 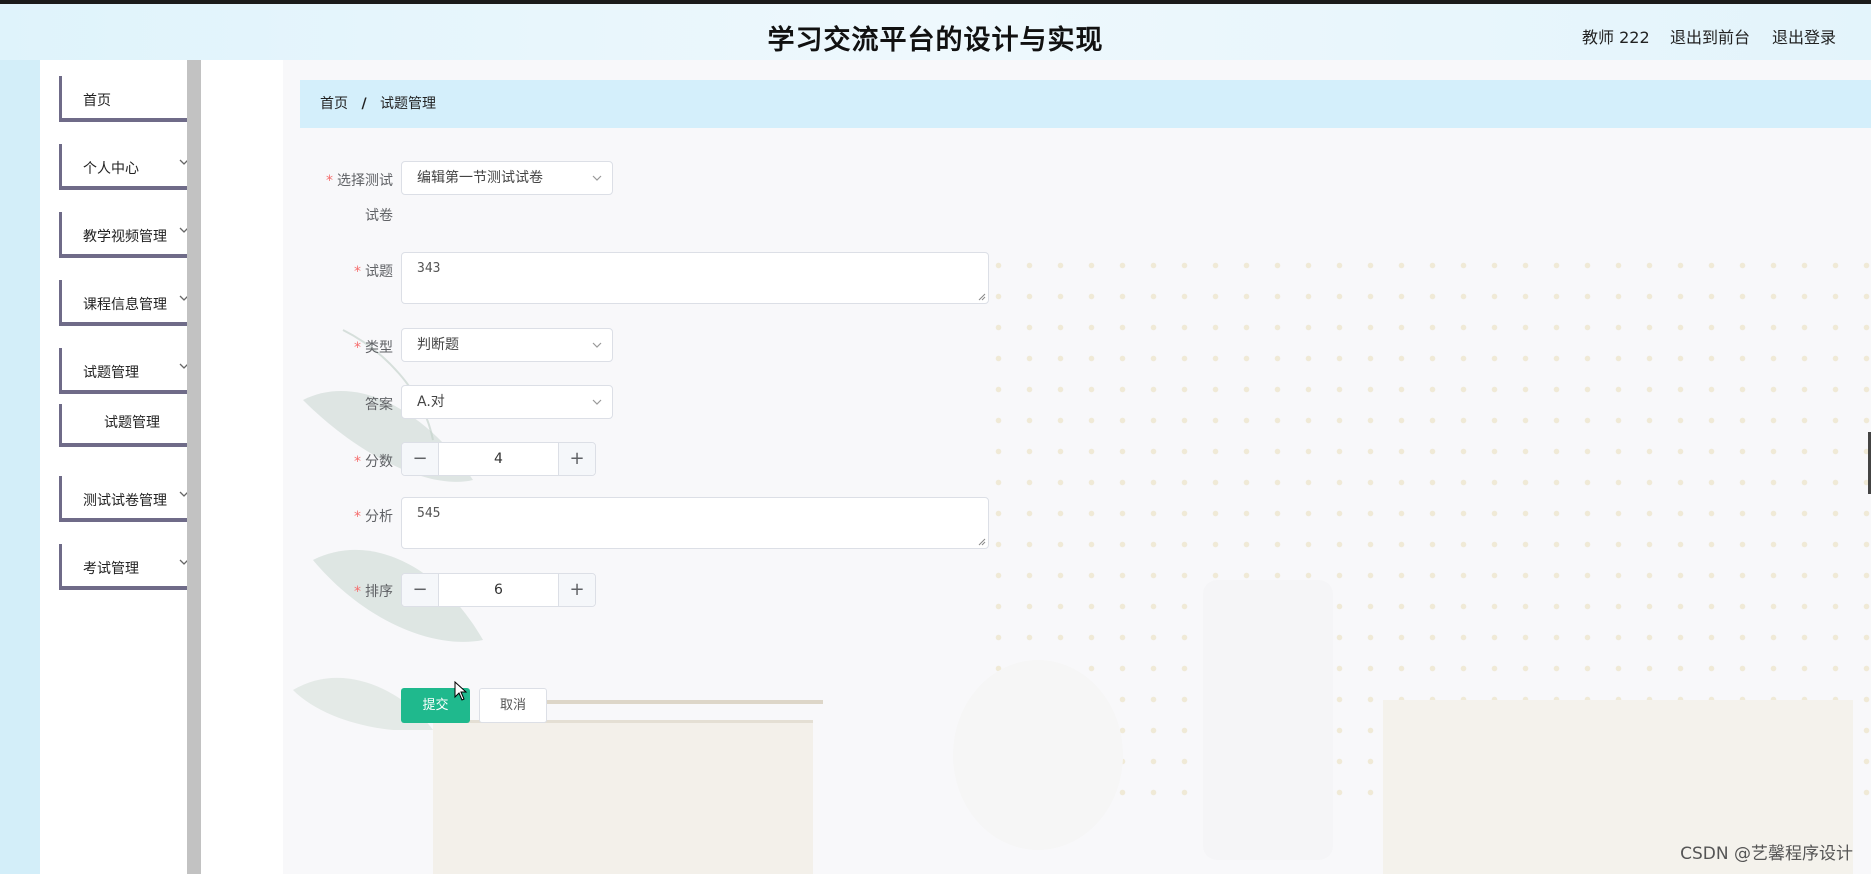 I want to click on answer-field-label: 答案, so click(x=379, y=405).